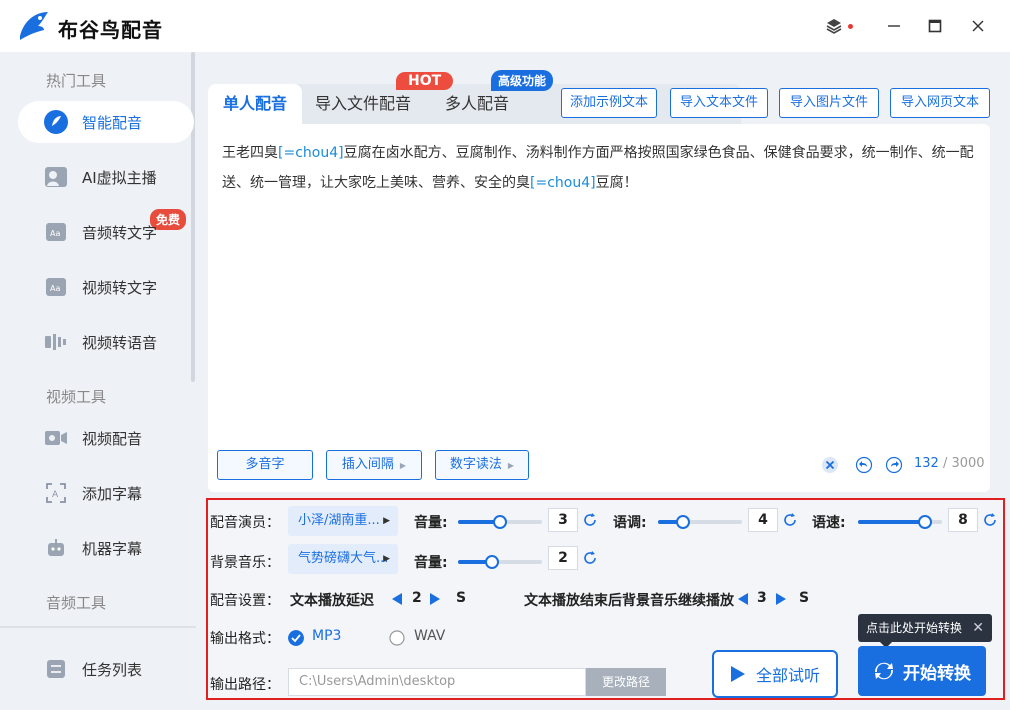  Describe the element at coordinates (978, 26) in the screenshot. I see `close-button` at that location.